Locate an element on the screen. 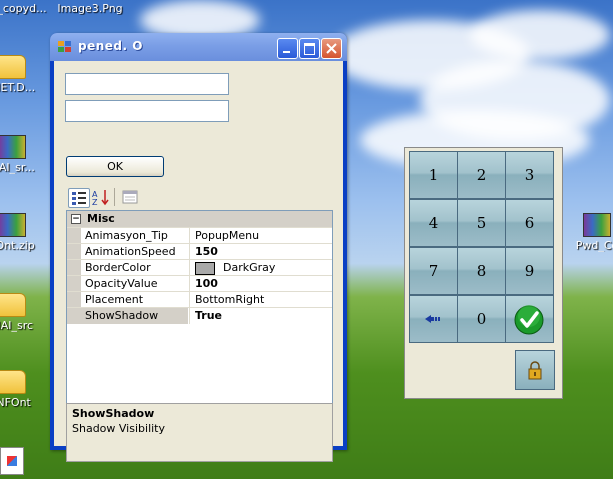 The width and height of the screenshot is (613, 479). desktop-icon-label: Image3.Png is located at coordinates (90, 8).